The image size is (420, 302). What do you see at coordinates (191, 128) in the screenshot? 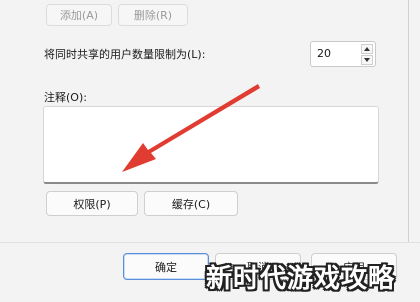
I see `annotation-arrow-icon` at bounding box center [191, 128].